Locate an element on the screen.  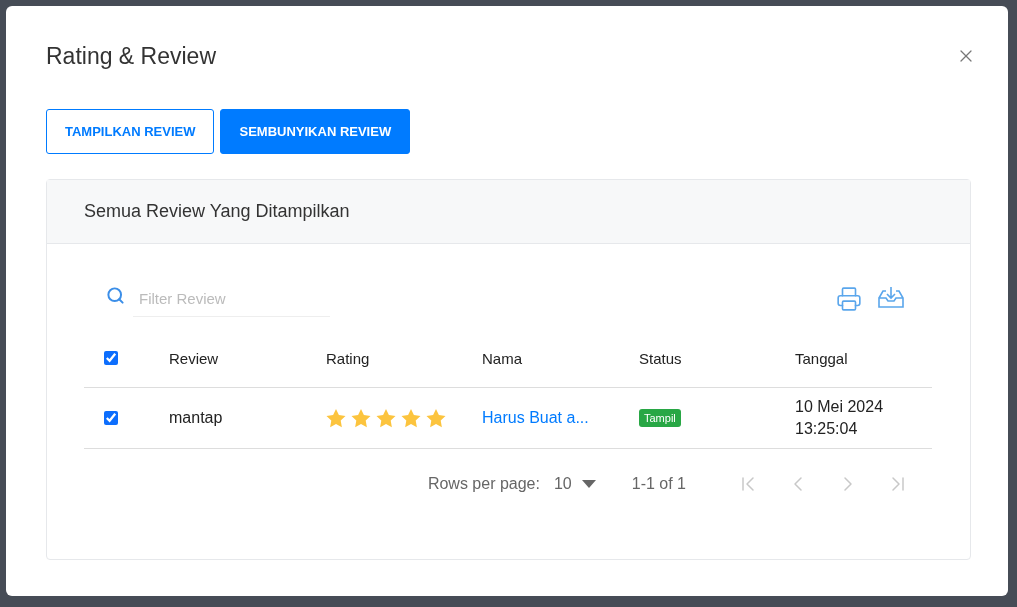
rows-per-page-label: Rows per page: is located at coordinates (483, 484).